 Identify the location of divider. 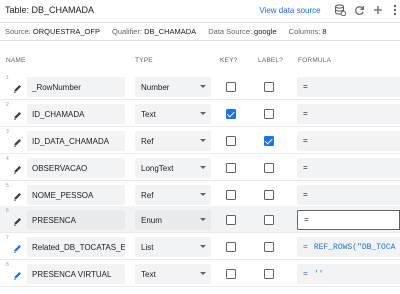
(200, 22).